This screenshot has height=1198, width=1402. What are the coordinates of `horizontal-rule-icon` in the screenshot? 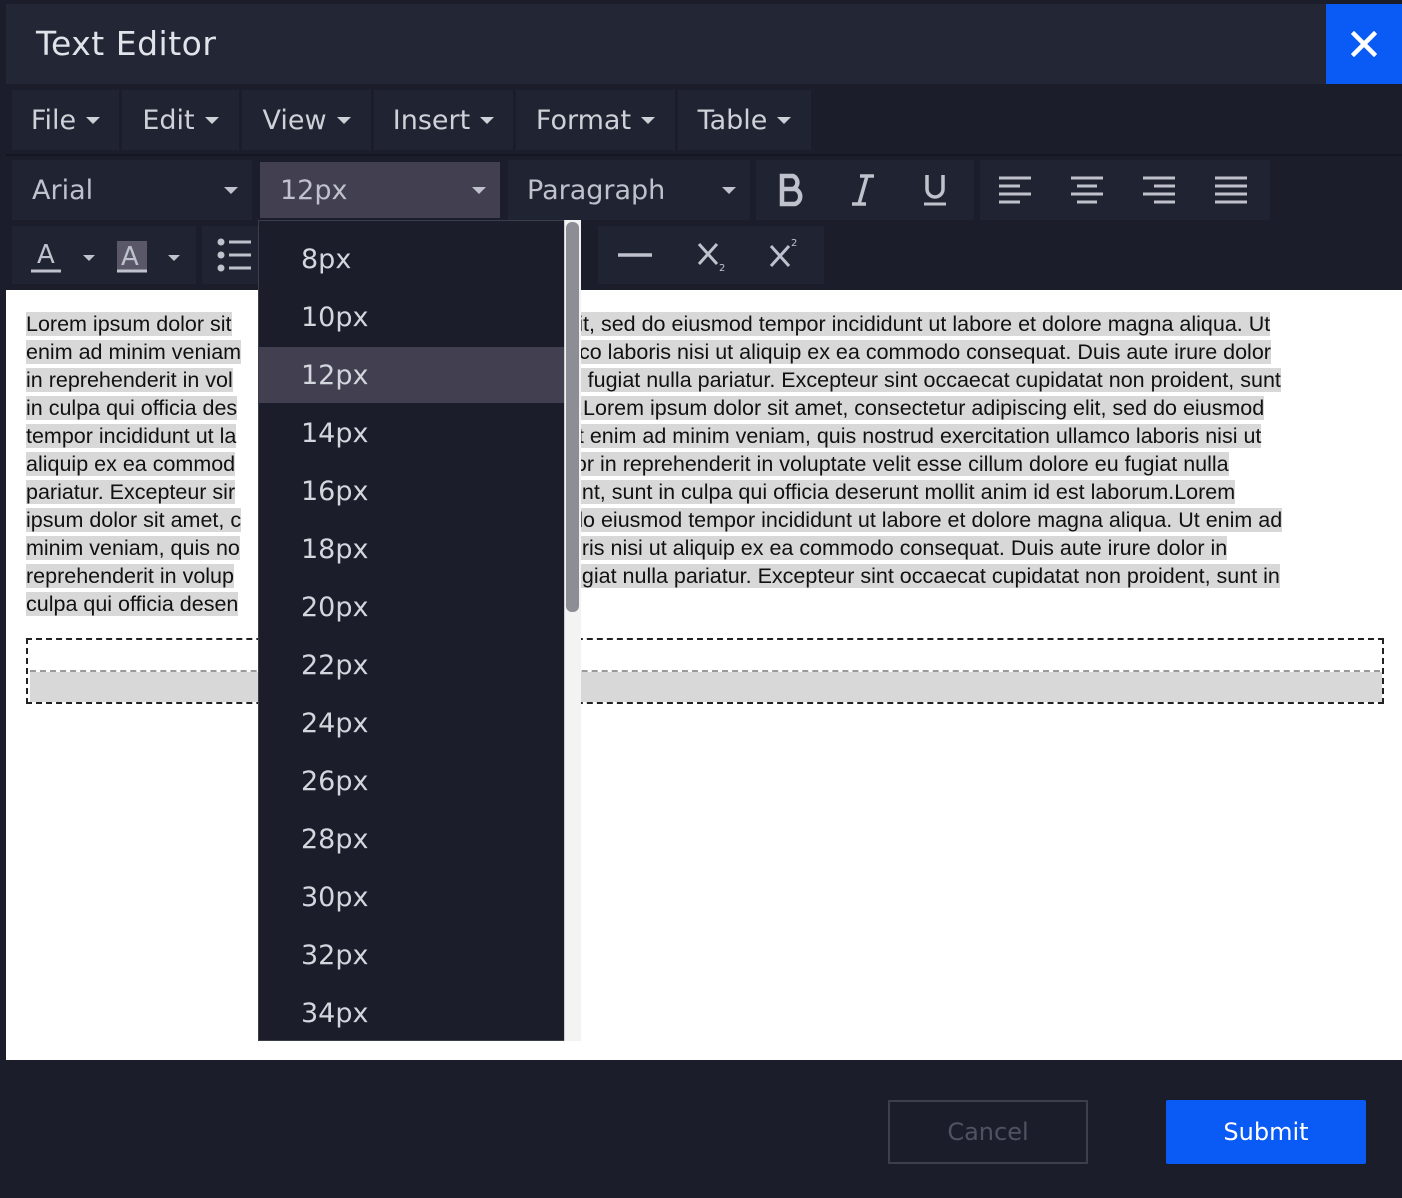 It's located at (635, 255).